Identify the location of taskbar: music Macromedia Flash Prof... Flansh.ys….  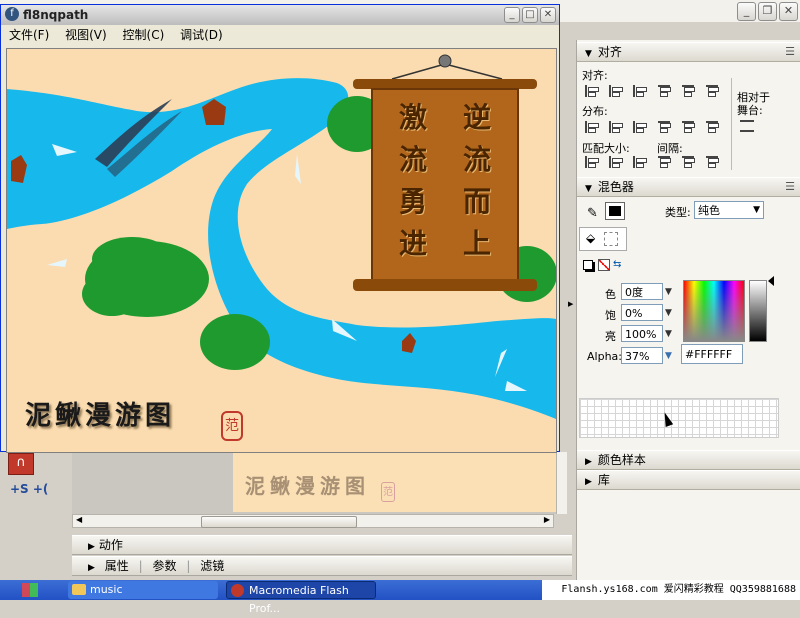
(400, 597).